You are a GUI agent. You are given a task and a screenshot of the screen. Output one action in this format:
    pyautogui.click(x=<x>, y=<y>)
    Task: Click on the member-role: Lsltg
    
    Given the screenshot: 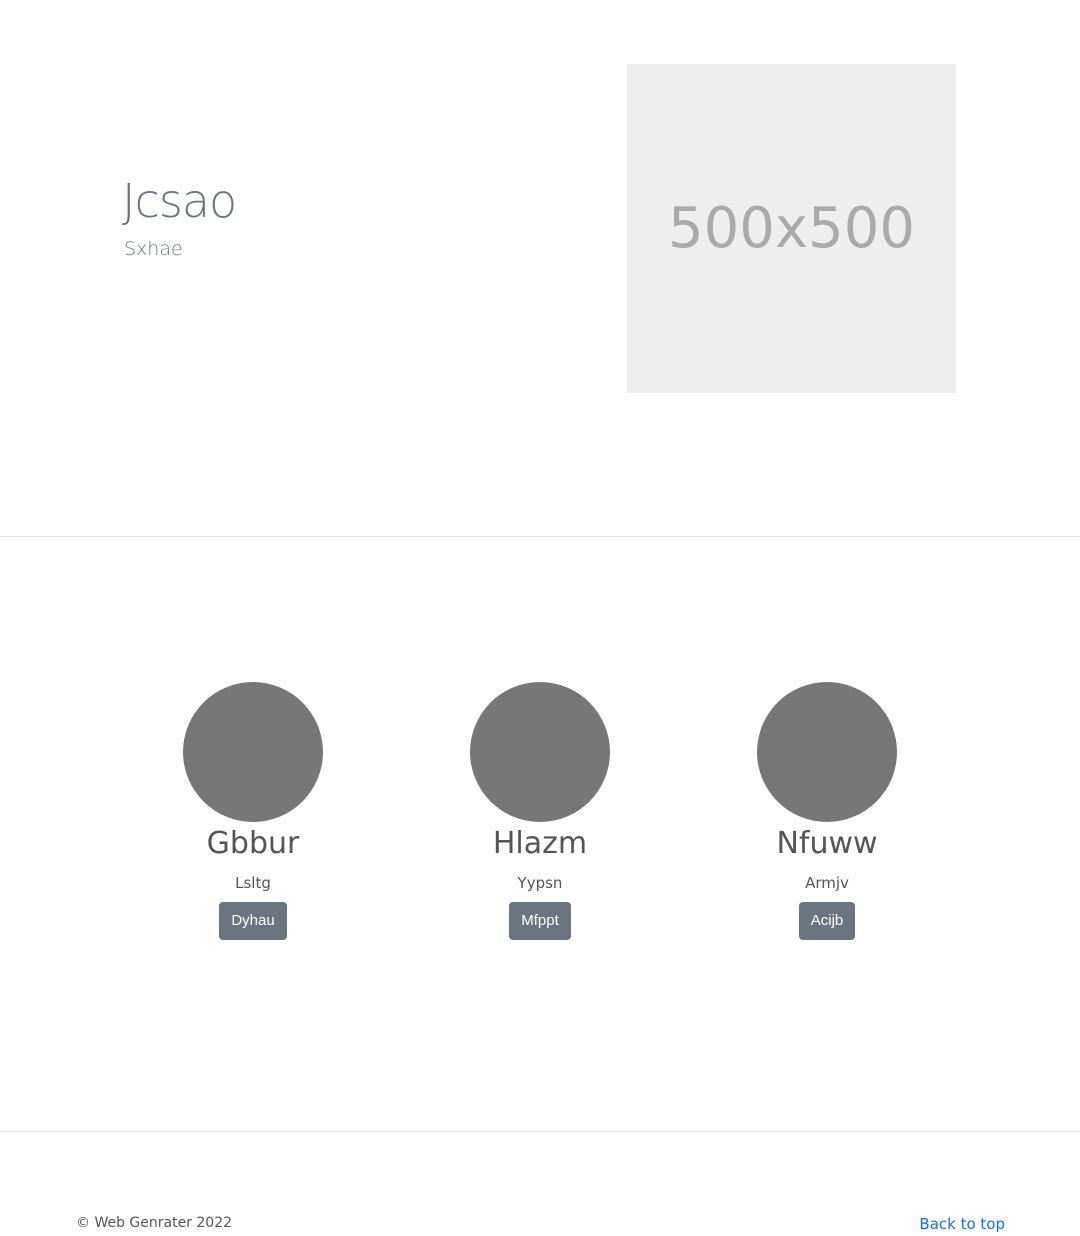 What is the action you would take?
    pyautogui.click(x=253, y=883)
    